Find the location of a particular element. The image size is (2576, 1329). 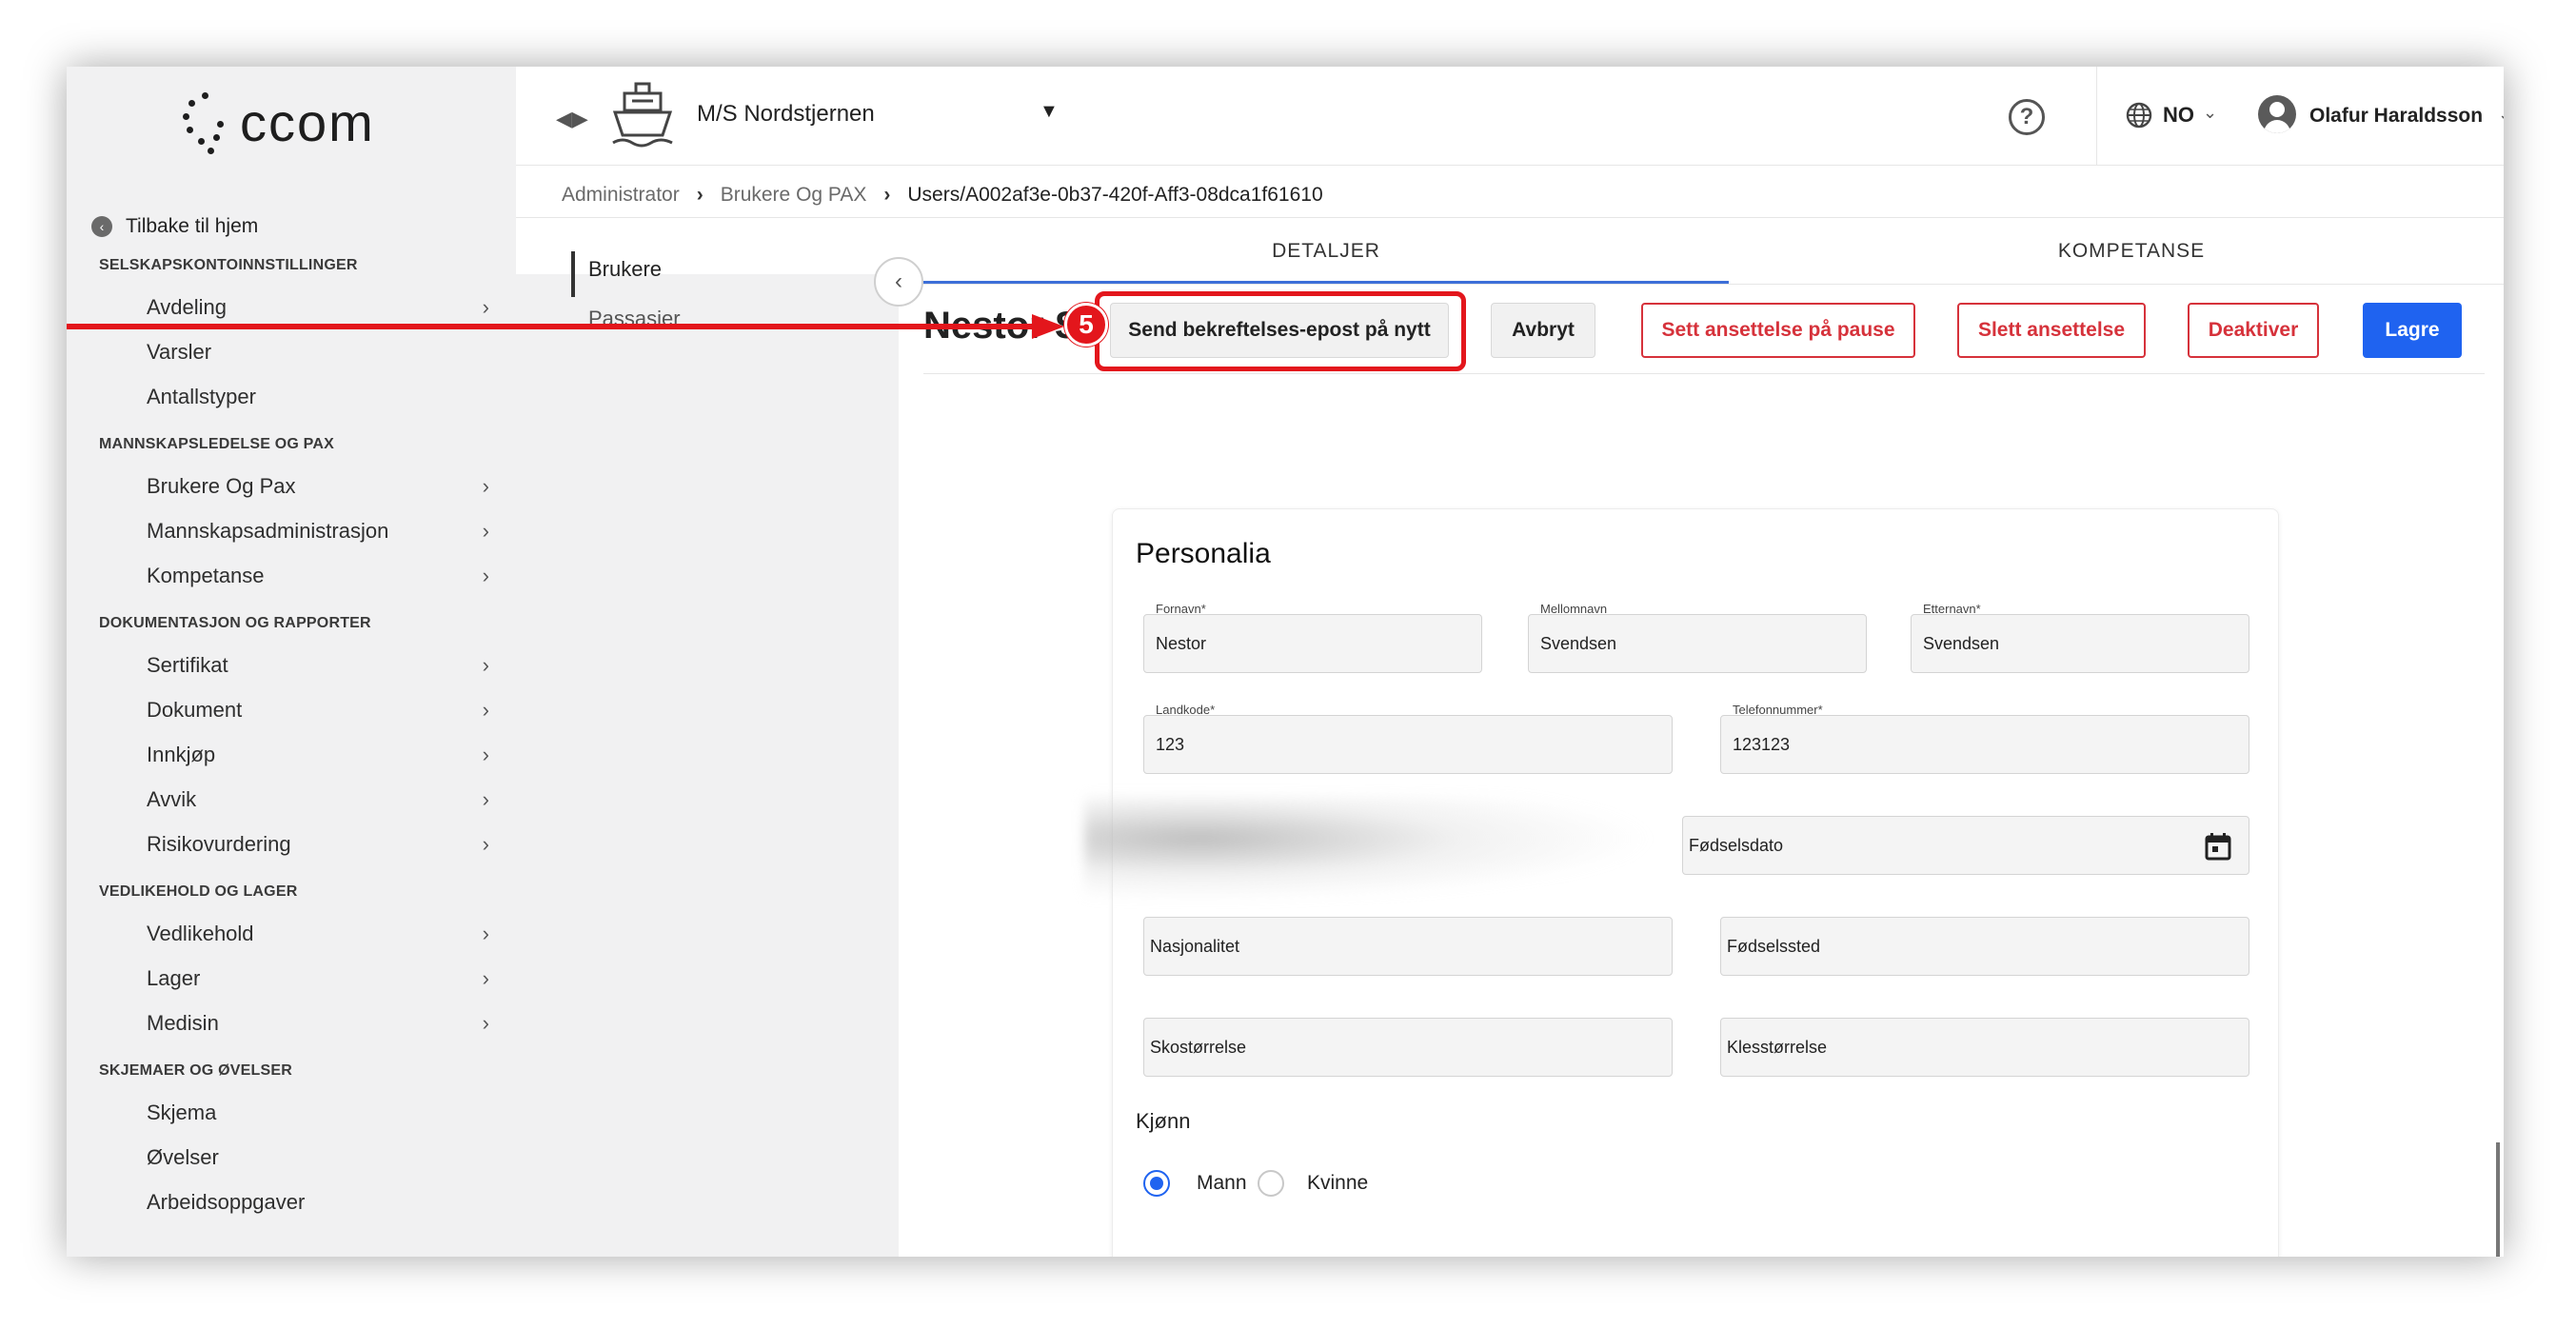

gender-radio-male is located at coordinates (1156, 1183).